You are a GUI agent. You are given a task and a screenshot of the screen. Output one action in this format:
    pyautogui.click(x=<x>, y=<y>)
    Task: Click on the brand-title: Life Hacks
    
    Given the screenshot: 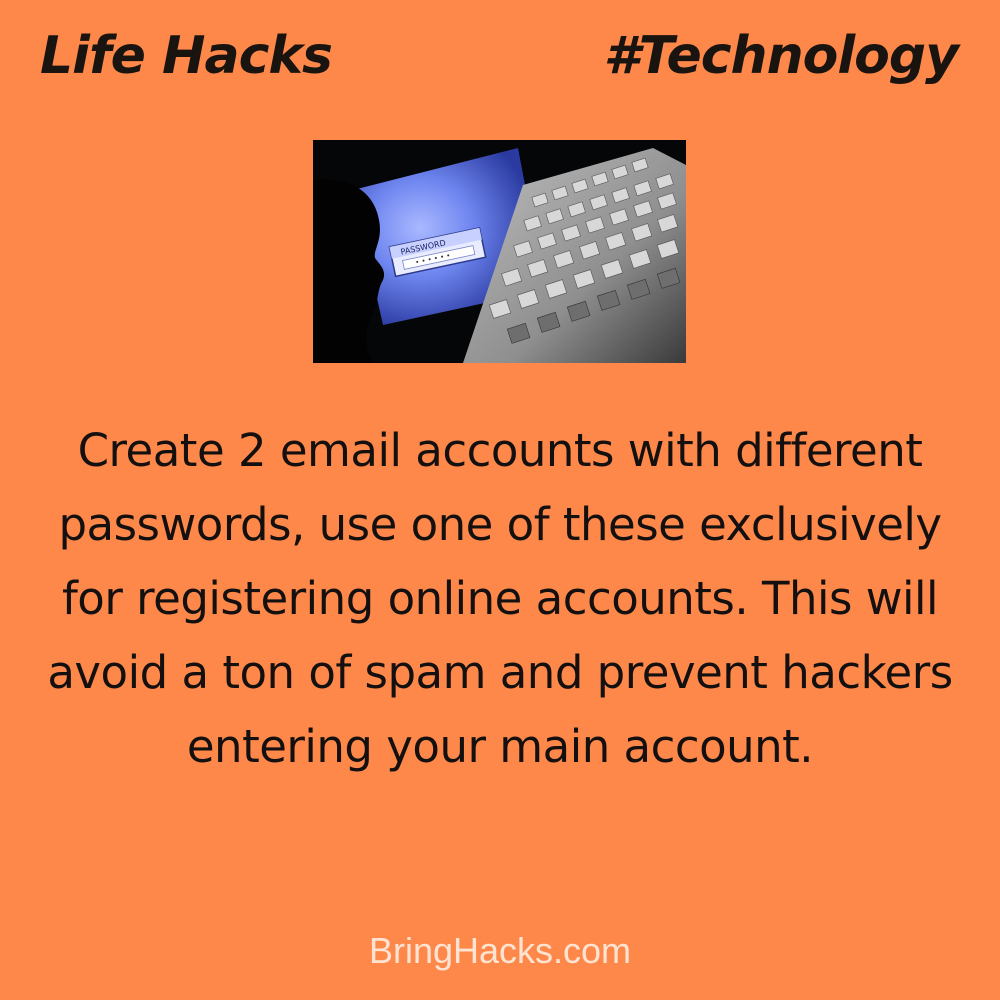 What is the action you would take?
    pyautogui.click(x=186, y=56)
    